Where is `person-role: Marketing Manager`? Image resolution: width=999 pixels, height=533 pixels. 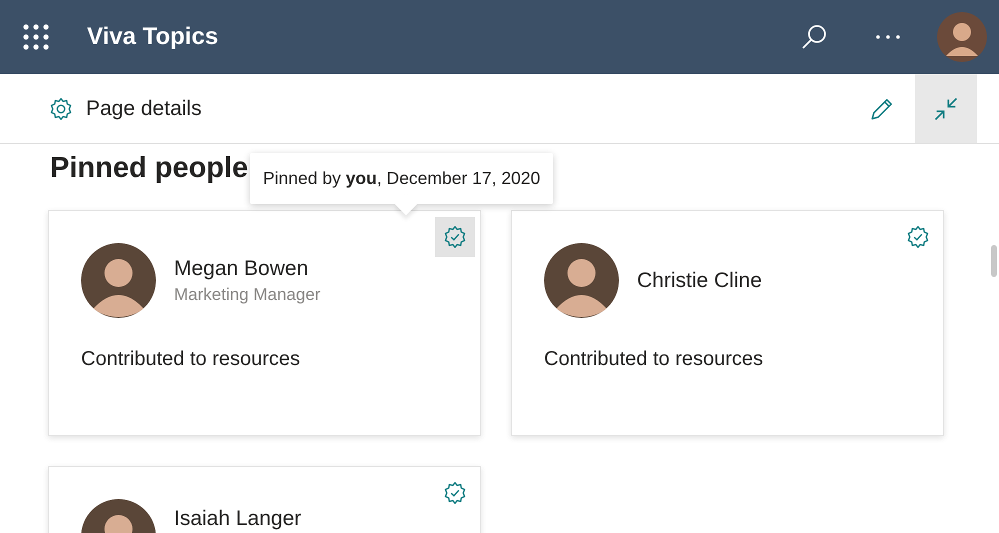
person-role: Marketing Manager is located at coordinates (247, 294).